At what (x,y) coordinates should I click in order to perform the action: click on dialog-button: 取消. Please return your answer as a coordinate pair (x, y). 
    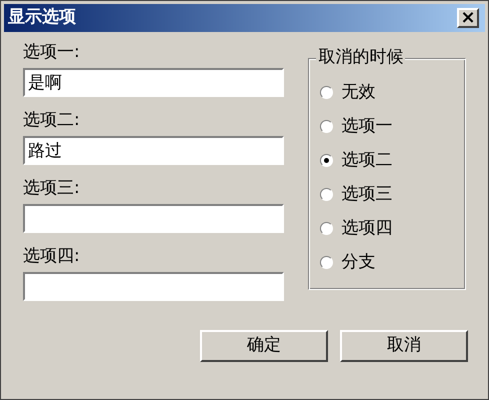
    Looking at the image, I should click on (404, 346).